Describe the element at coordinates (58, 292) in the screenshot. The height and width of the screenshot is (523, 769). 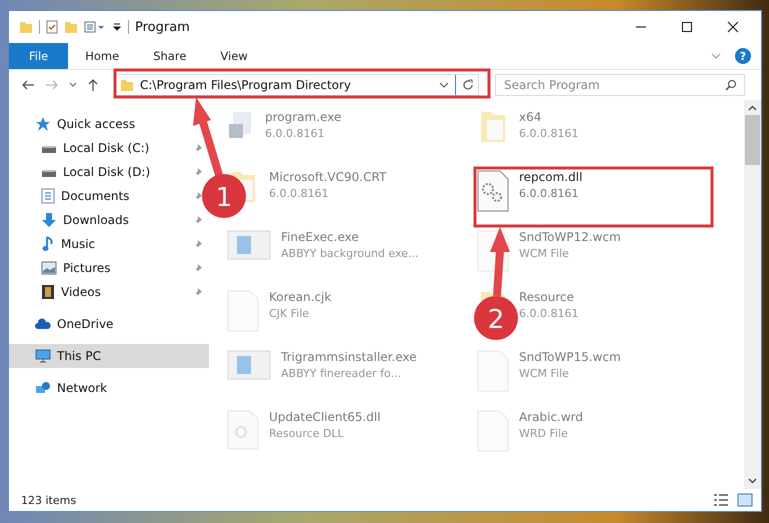
I see `sidebar-item: Videos` at that location.